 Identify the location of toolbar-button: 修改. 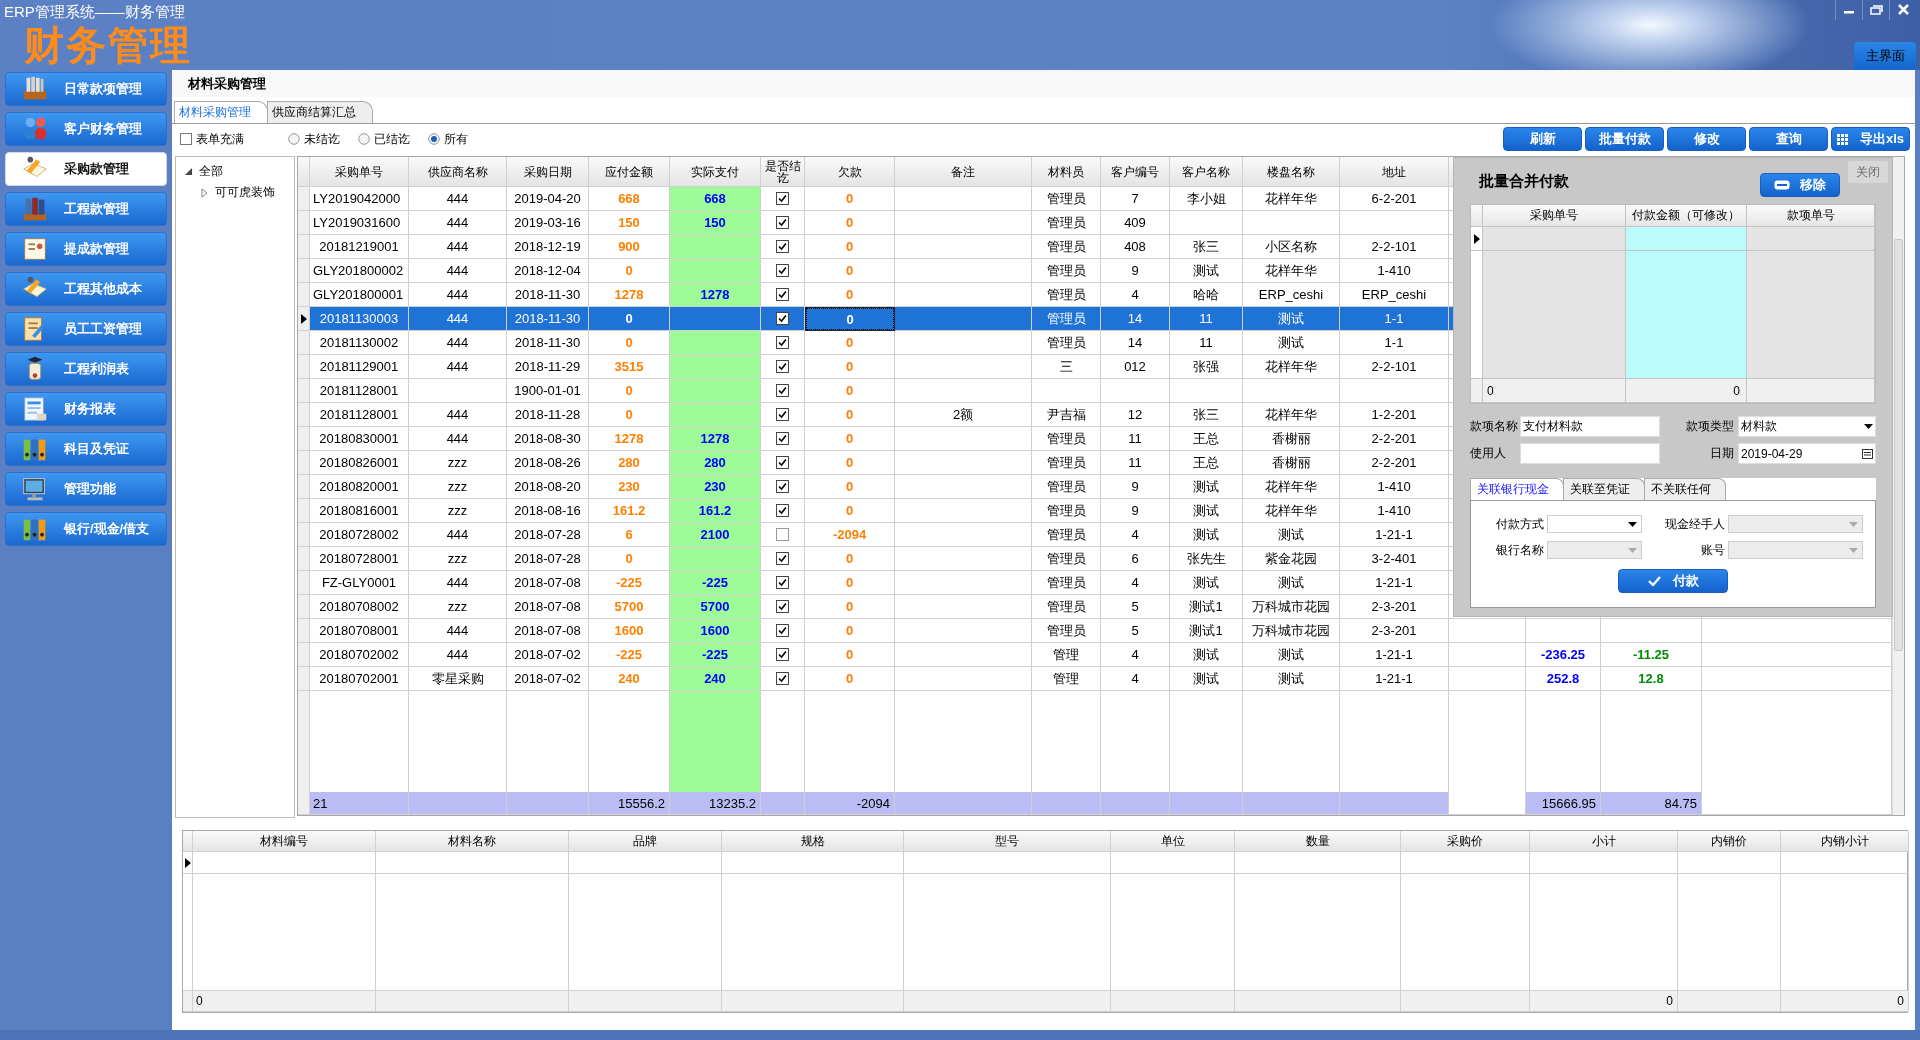
(1706, 139).